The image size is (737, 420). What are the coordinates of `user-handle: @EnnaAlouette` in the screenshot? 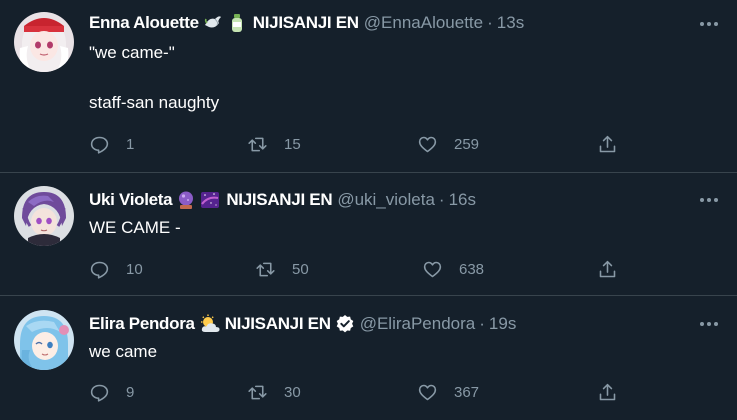 It's located at (423, 23).